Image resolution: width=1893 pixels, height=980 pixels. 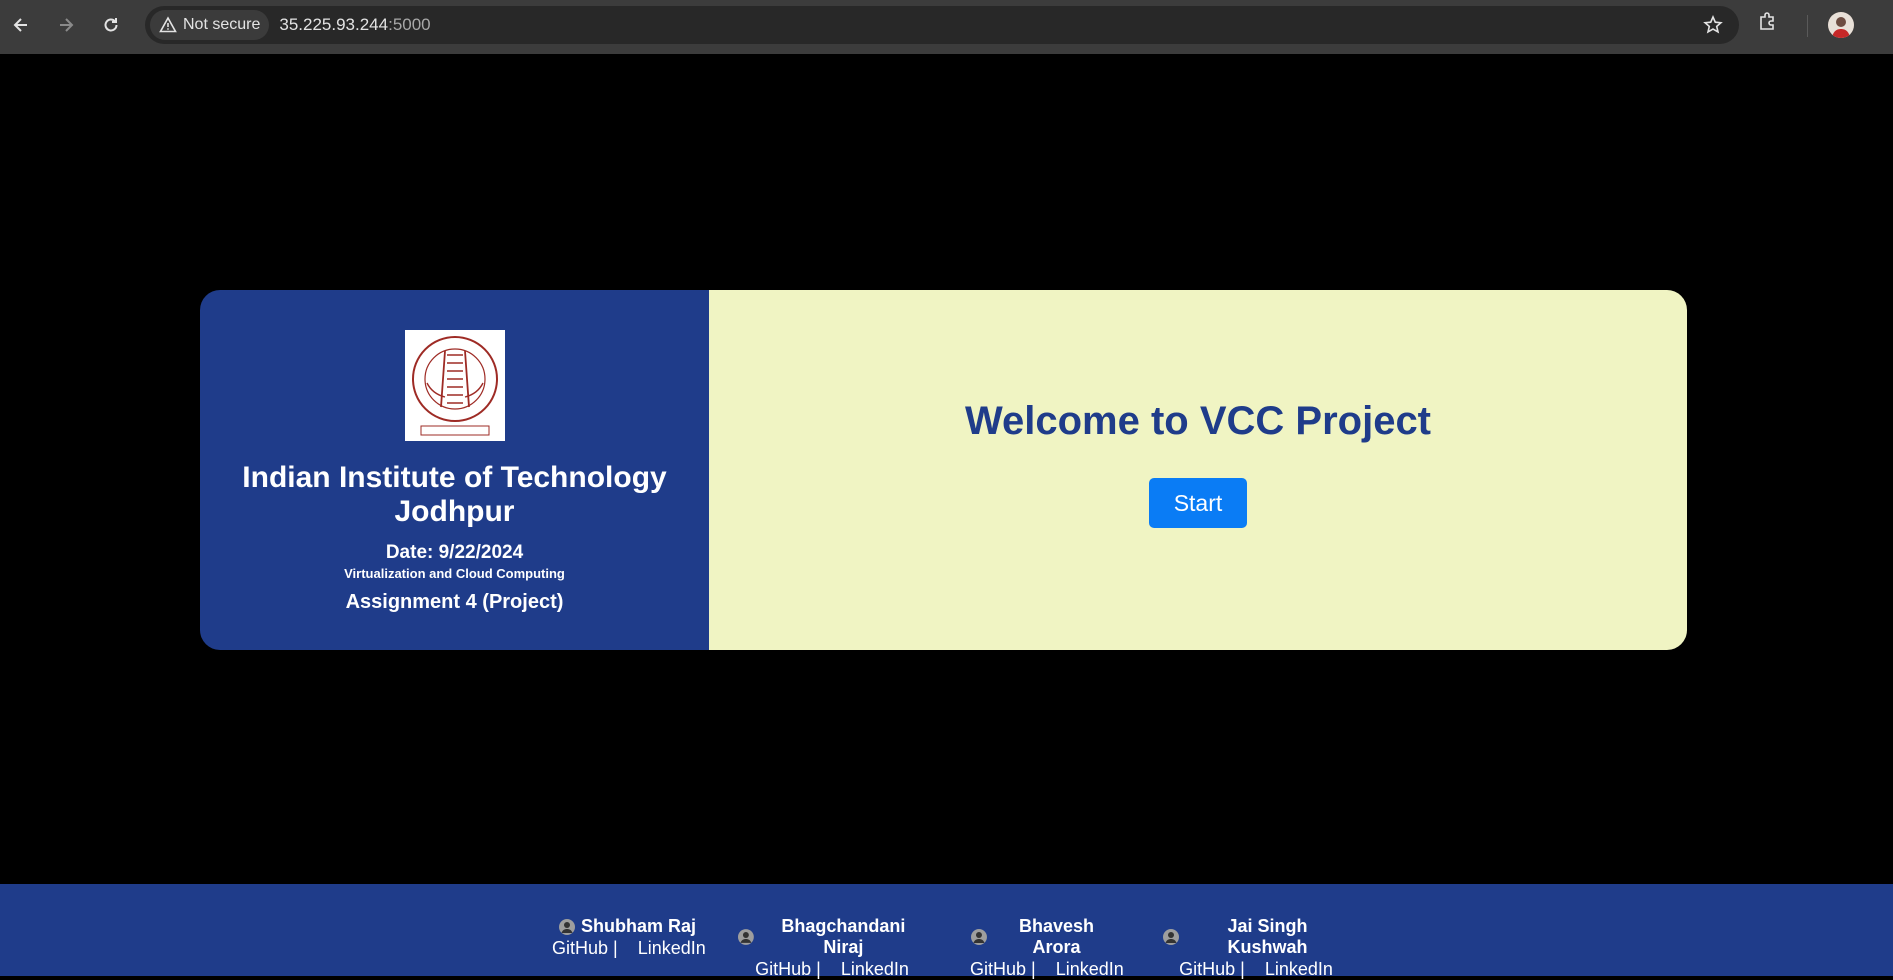 What do you see at coordinates (942, 25) in the screenshot?
I see `address-bar: Not secure 35.225.93.244:5000` at bounding box center [942, 25].